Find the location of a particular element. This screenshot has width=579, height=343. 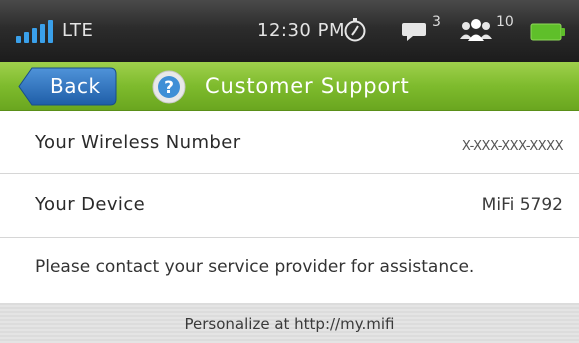

wireless-number-label: Your Wireless Number is located at coordinates (138, 142).